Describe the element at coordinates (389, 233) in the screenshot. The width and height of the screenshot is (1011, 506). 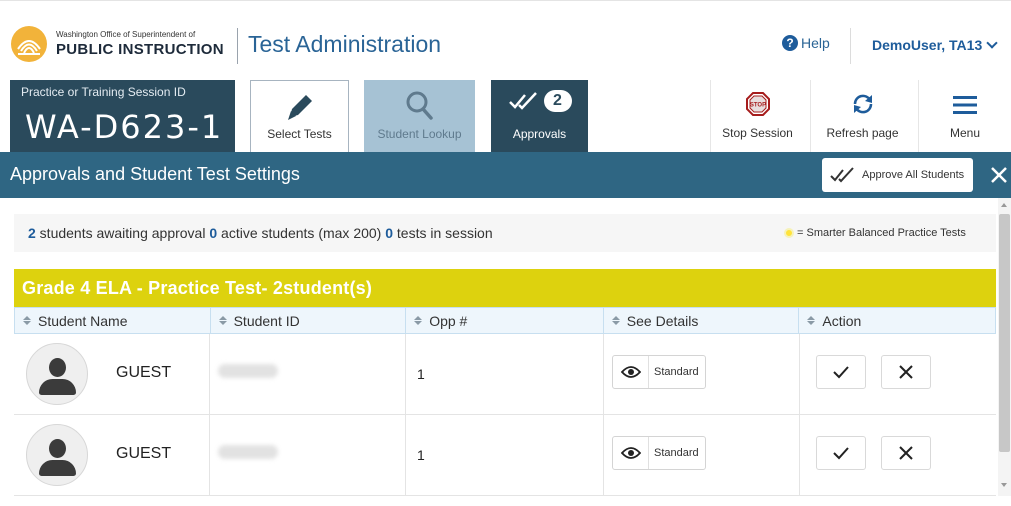
I see `tests-count: 0` at that location.